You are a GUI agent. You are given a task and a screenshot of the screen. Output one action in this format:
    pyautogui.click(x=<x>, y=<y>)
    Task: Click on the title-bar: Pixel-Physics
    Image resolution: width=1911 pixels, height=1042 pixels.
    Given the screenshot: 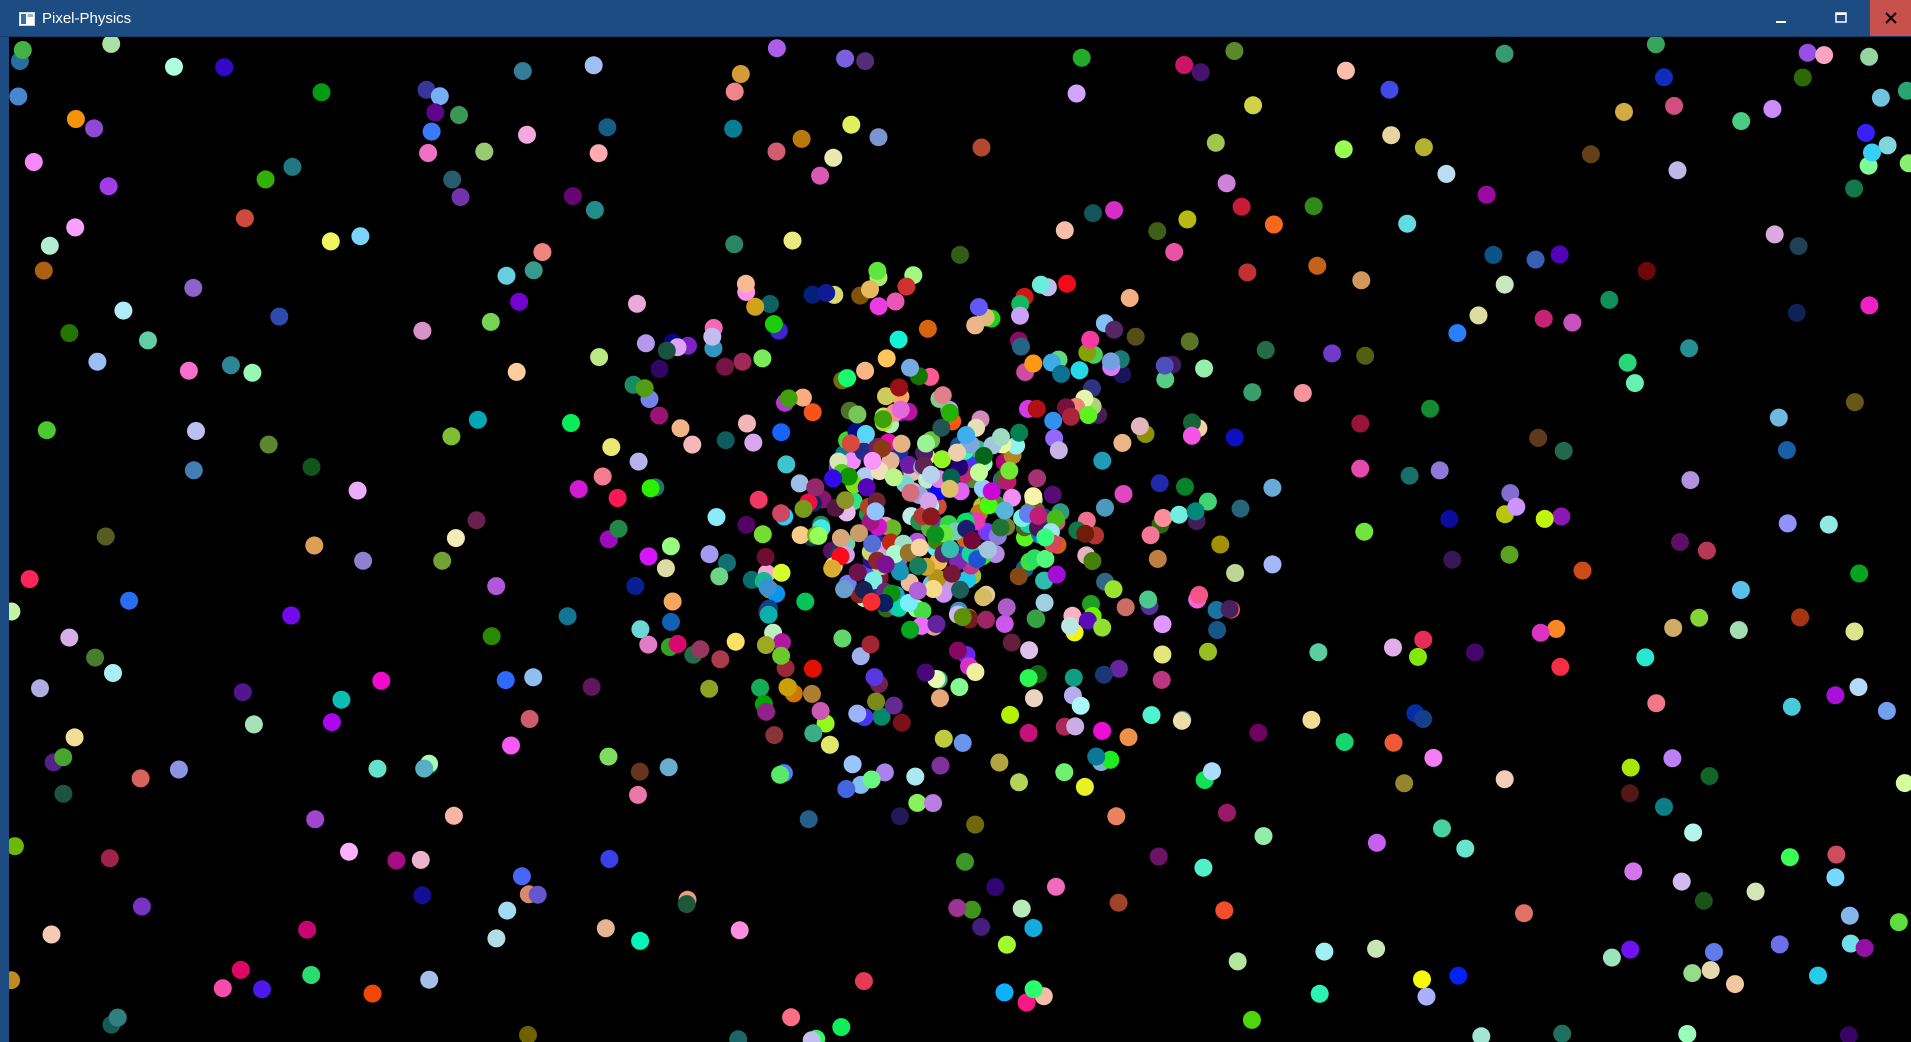 What is the action you would take?
    pyautogui.click(x=955, y=18)
    